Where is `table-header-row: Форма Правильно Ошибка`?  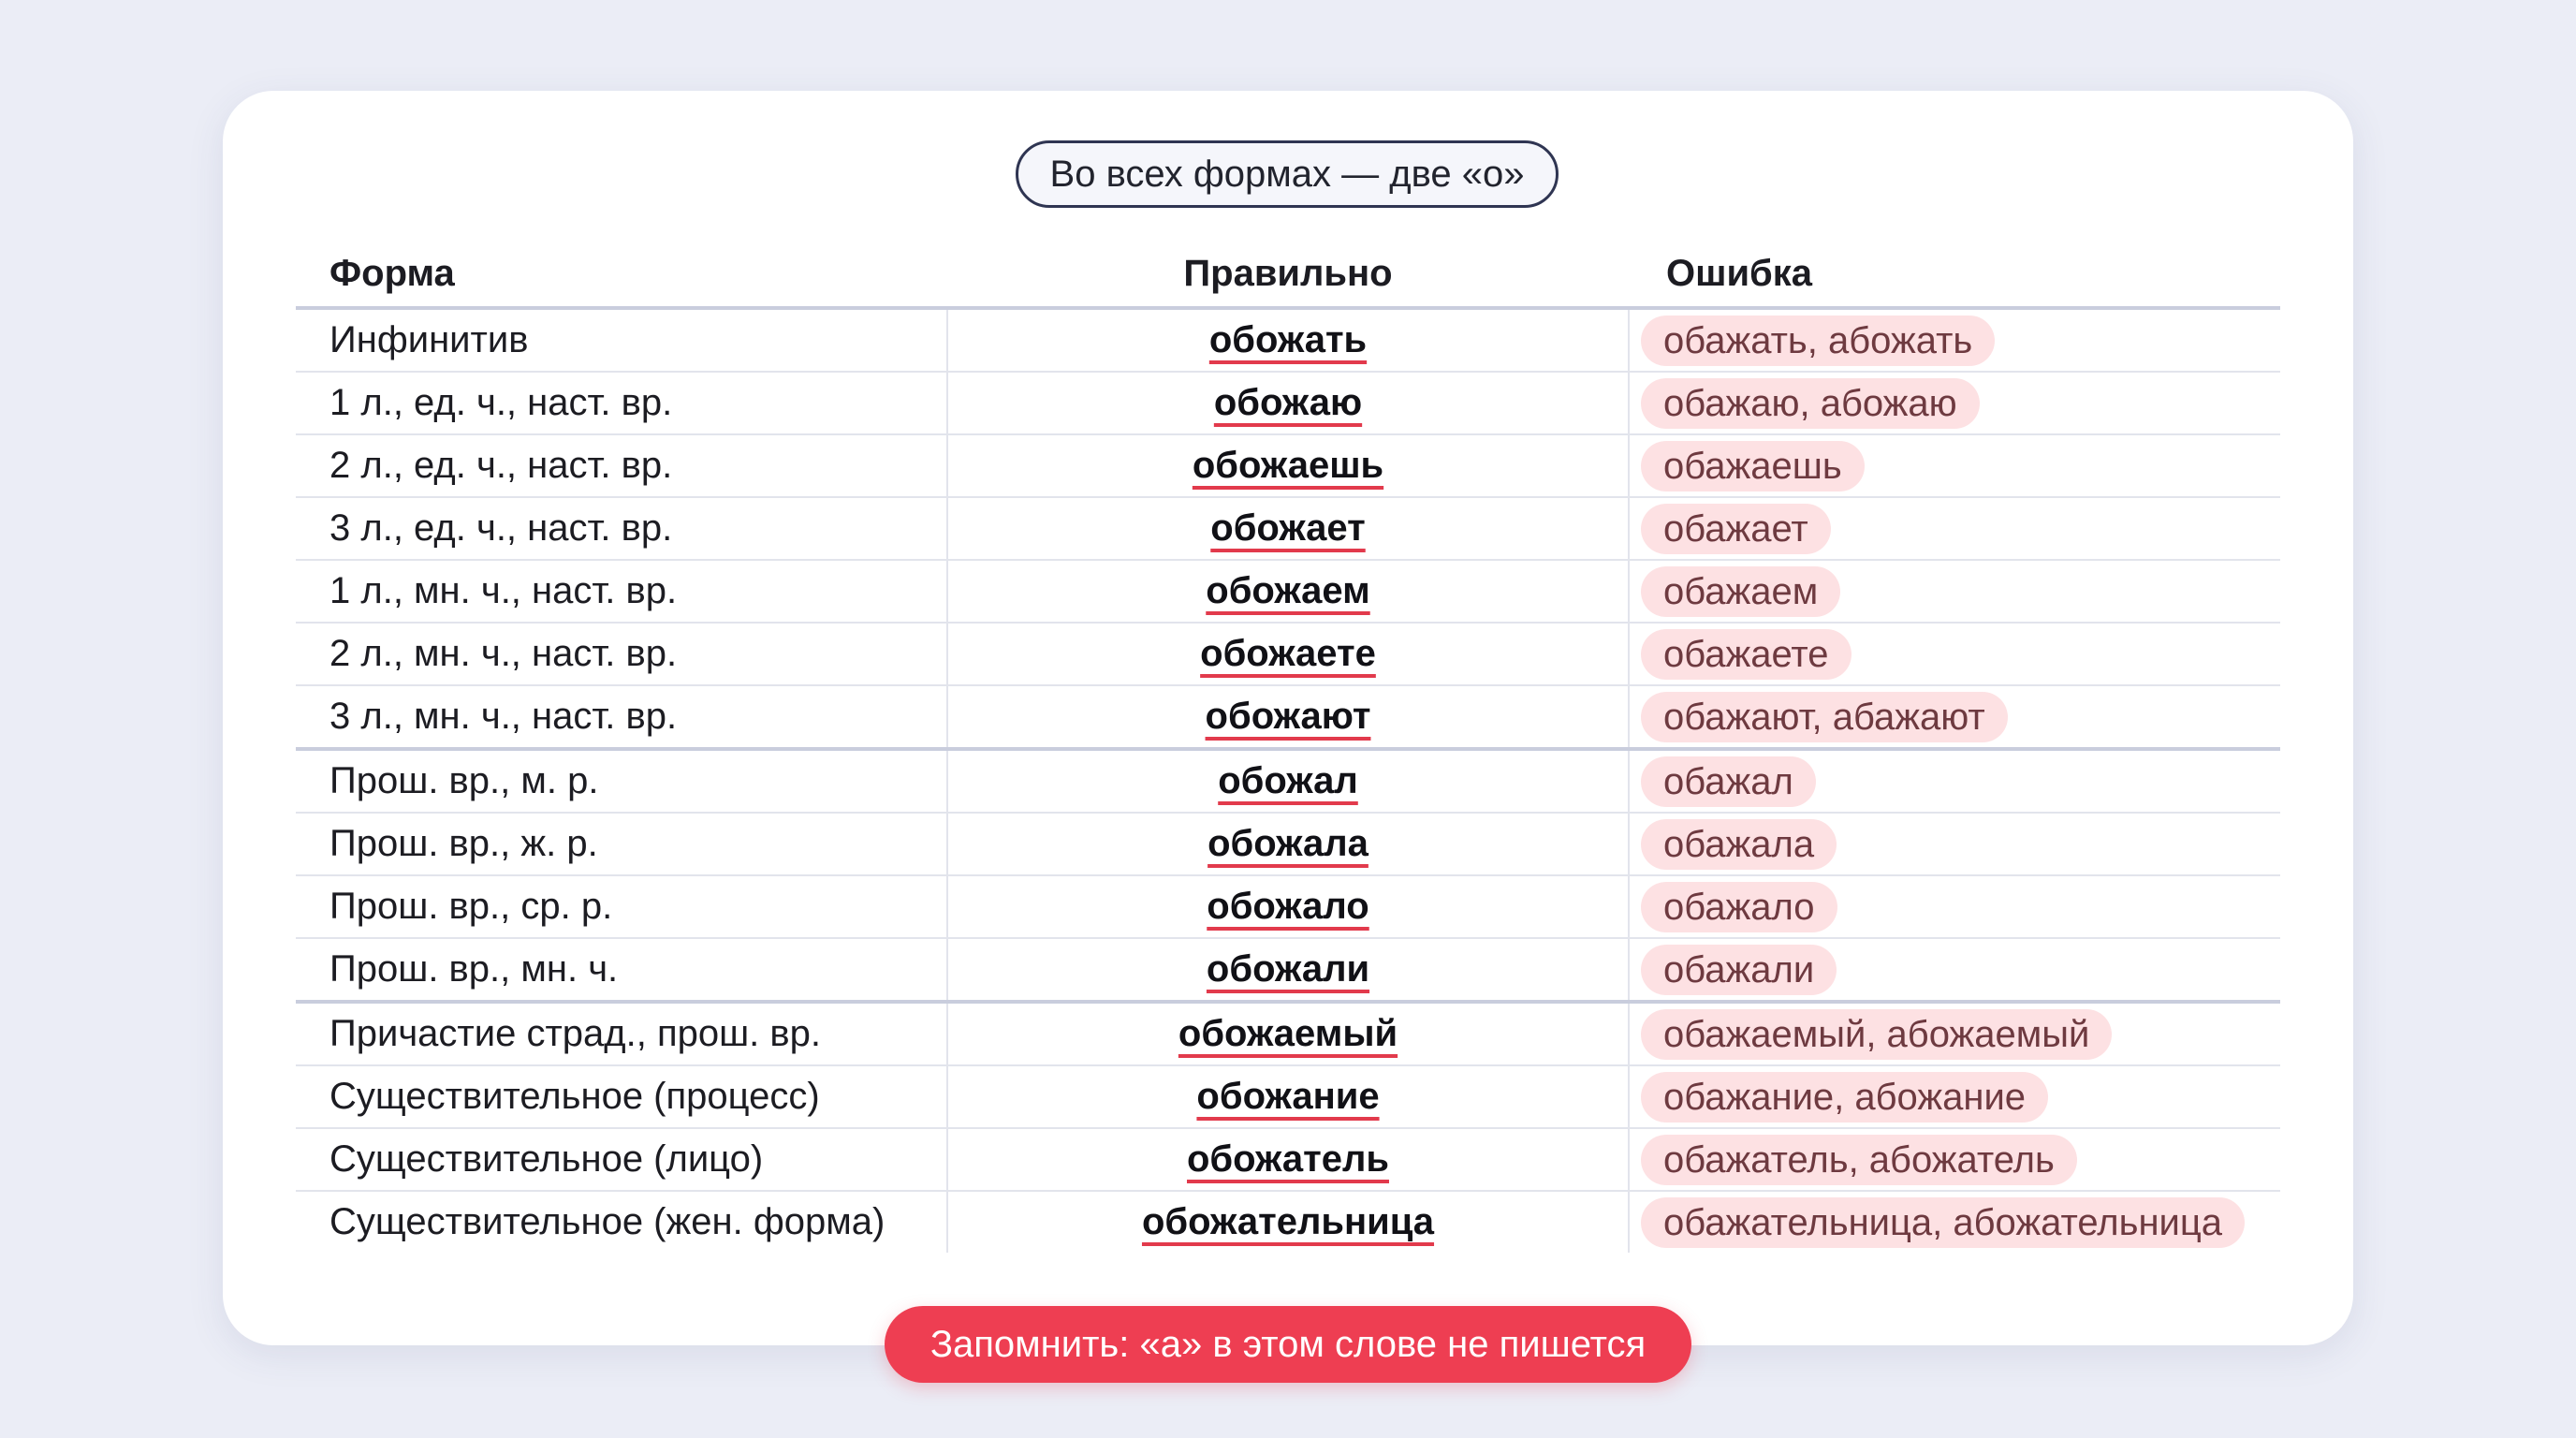
table-header-row: Форма Правильно Ошибка is located at coordinates (1288, 275).